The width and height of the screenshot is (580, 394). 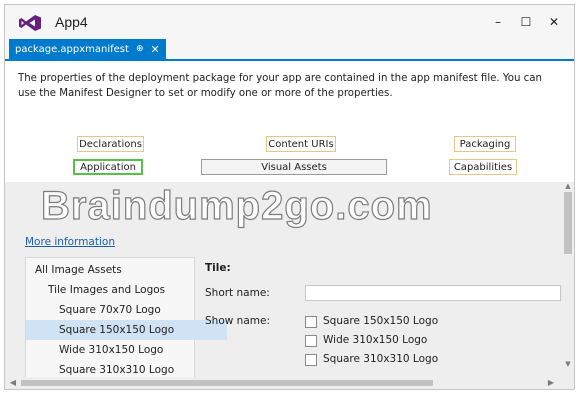 What do you see at coordinates (311, 360) in the screenshot?
I see `show-name-square-310x310-checkbox` at bounding box center [311, 360].